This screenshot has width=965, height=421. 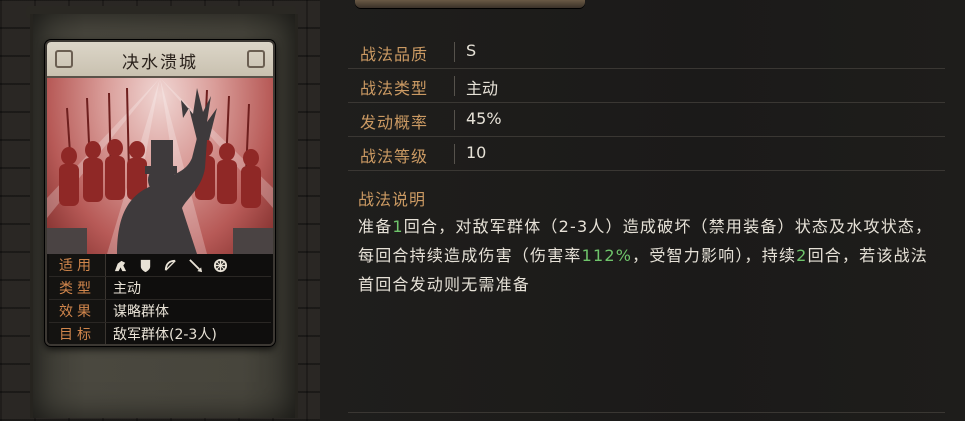 What do you see at coordinates (482, 88) in the screenshot?
I see `attr-value: 主动` at bounding box center [482, 88].